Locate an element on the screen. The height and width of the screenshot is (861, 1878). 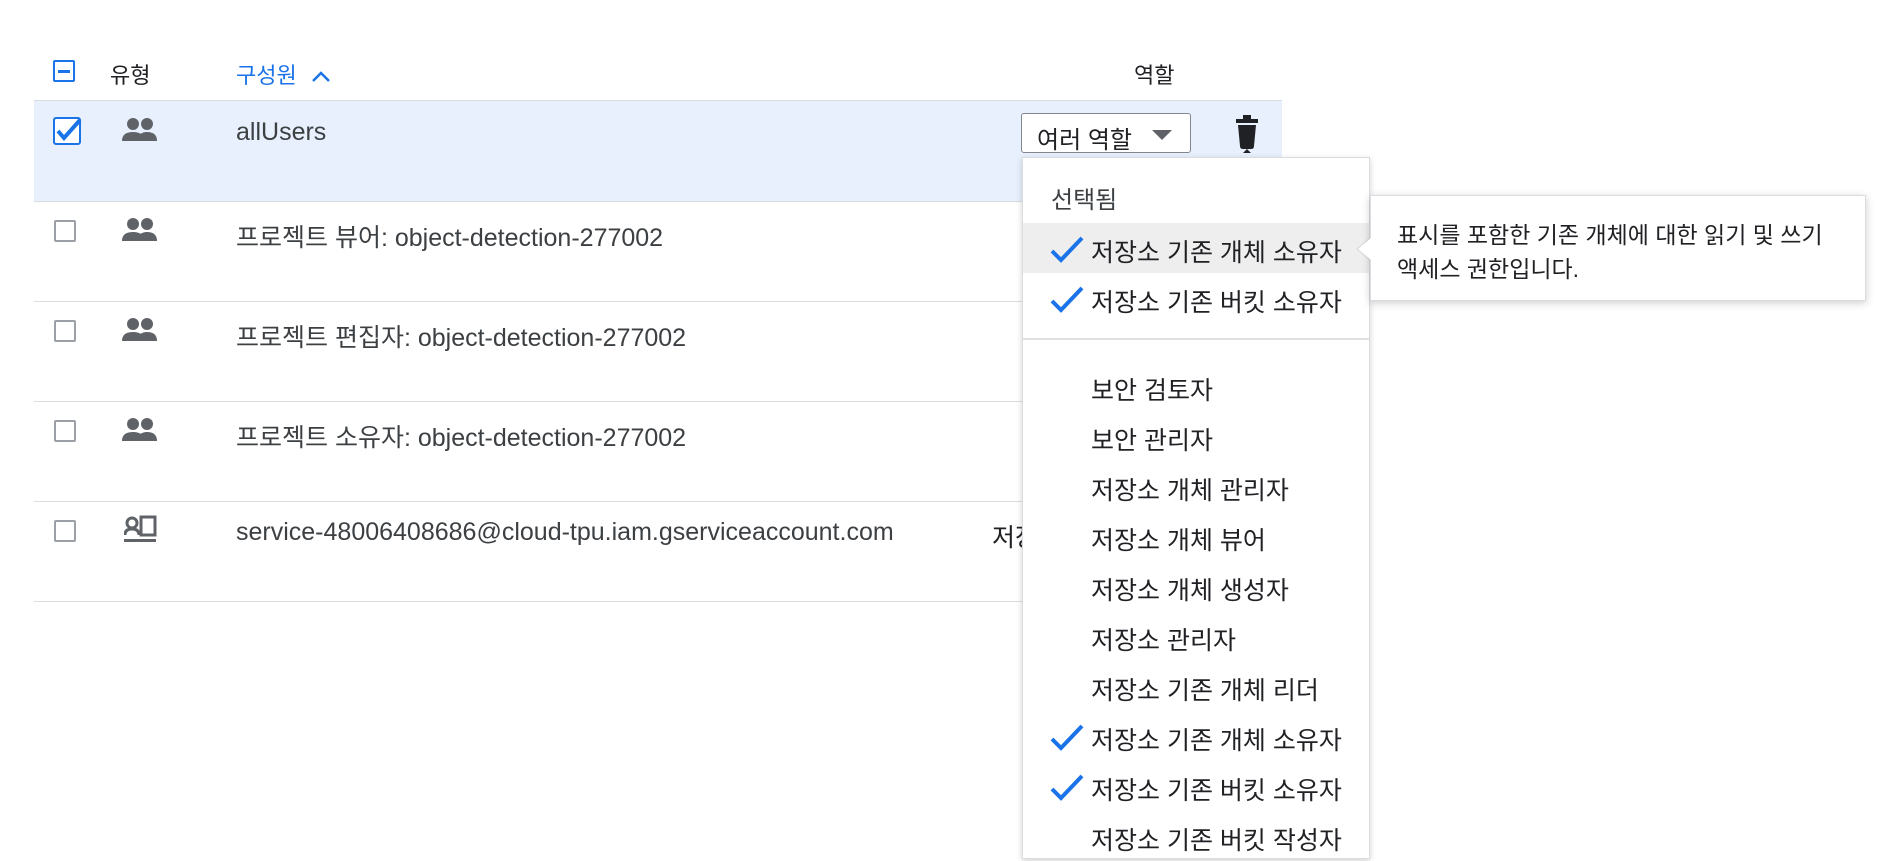
checked-checkbox-icon is located at coordinates (67, 131).